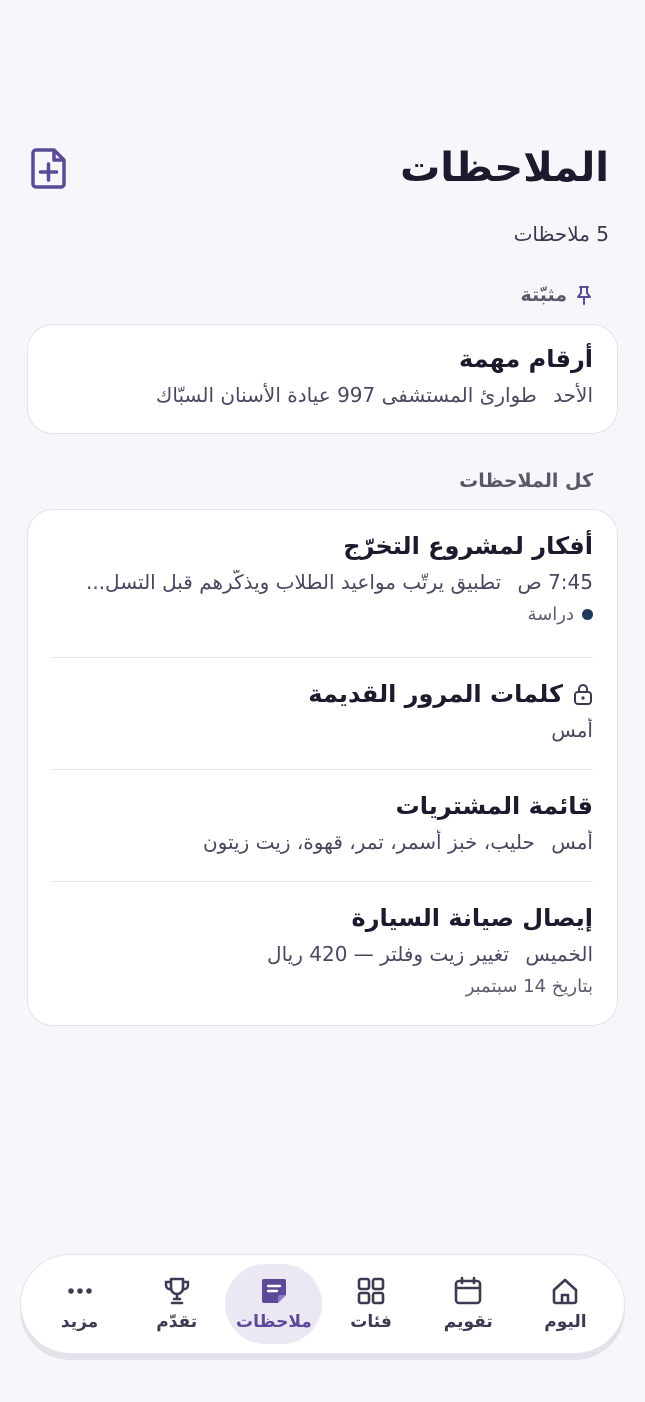 The image size is (645, 1402). What do you see at coordinates (504, 168) in the screenshot?
I see `page-title: الملاحظات` at bounding box center [504, 168].